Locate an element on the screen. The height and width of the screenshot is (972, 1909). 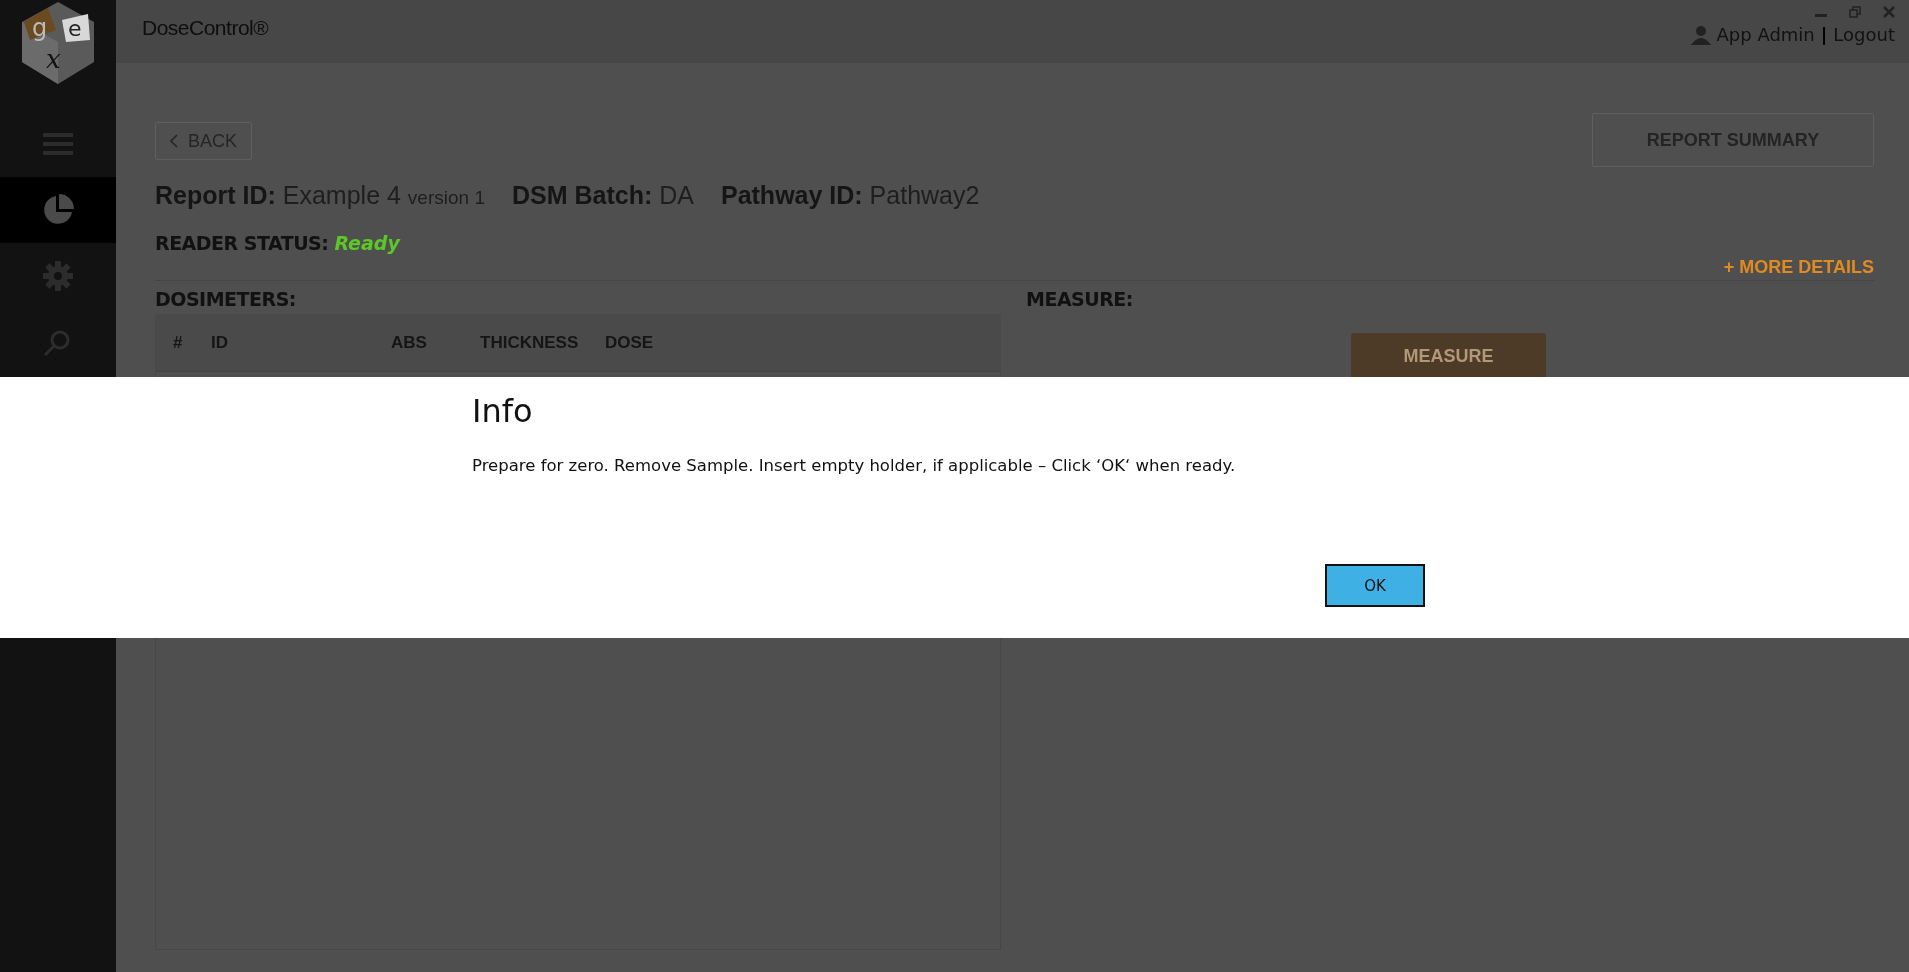
menu-icon is located at coordinates (58, 144).